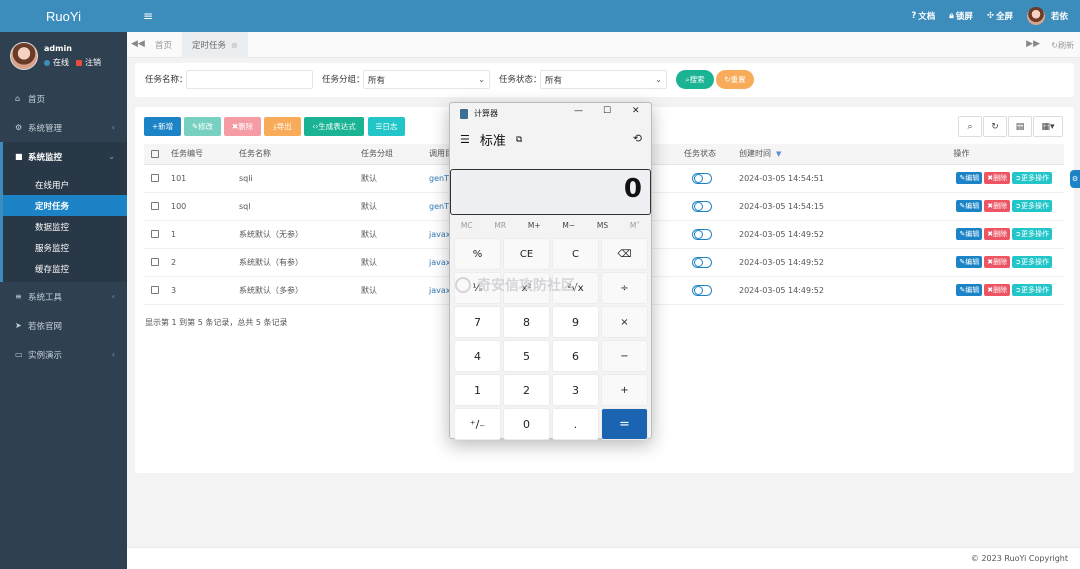  Describe the element at coordinates (467, 225) in the screenshot. I see `memory-clear-button: MC` at that location.